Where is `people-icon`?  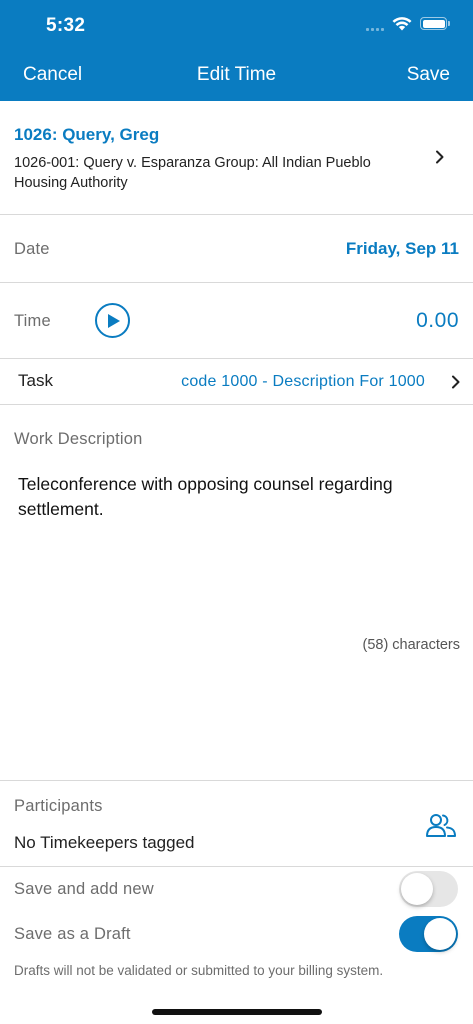
people-icon is located at coordinates (441, 825).